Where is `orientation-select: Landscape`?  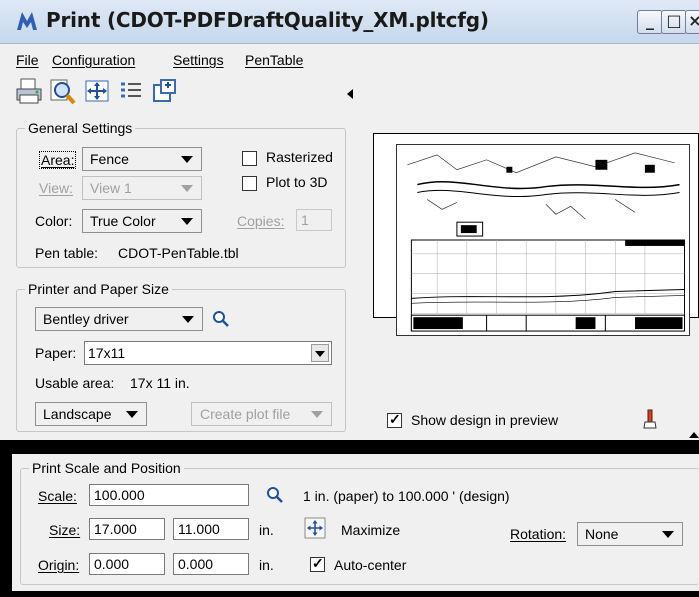
orientation-select: Landscape is located at coordinates (91, 414).